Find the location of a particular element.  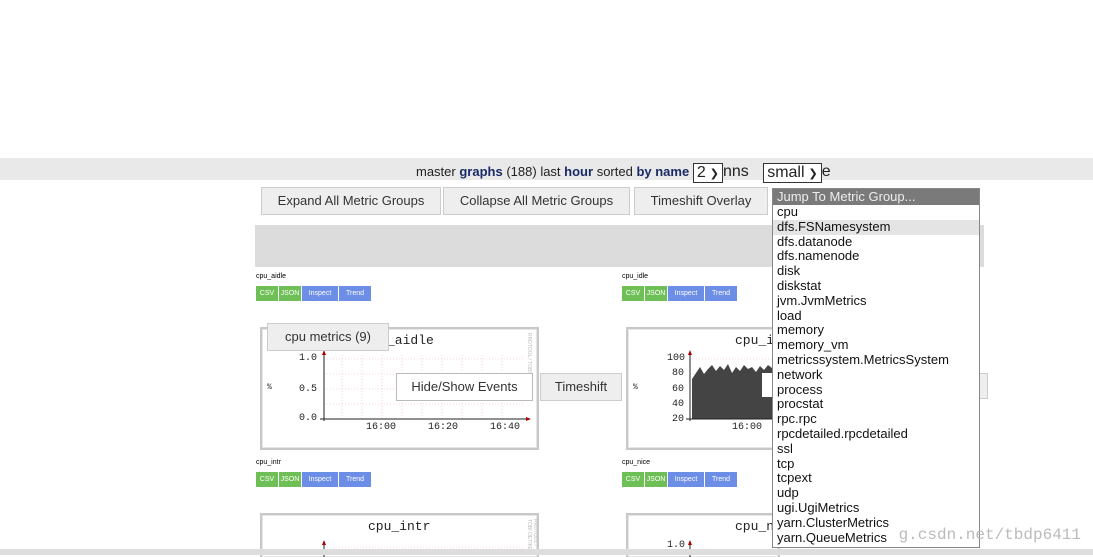

range-label: hour is located at coordinates (579, 171).